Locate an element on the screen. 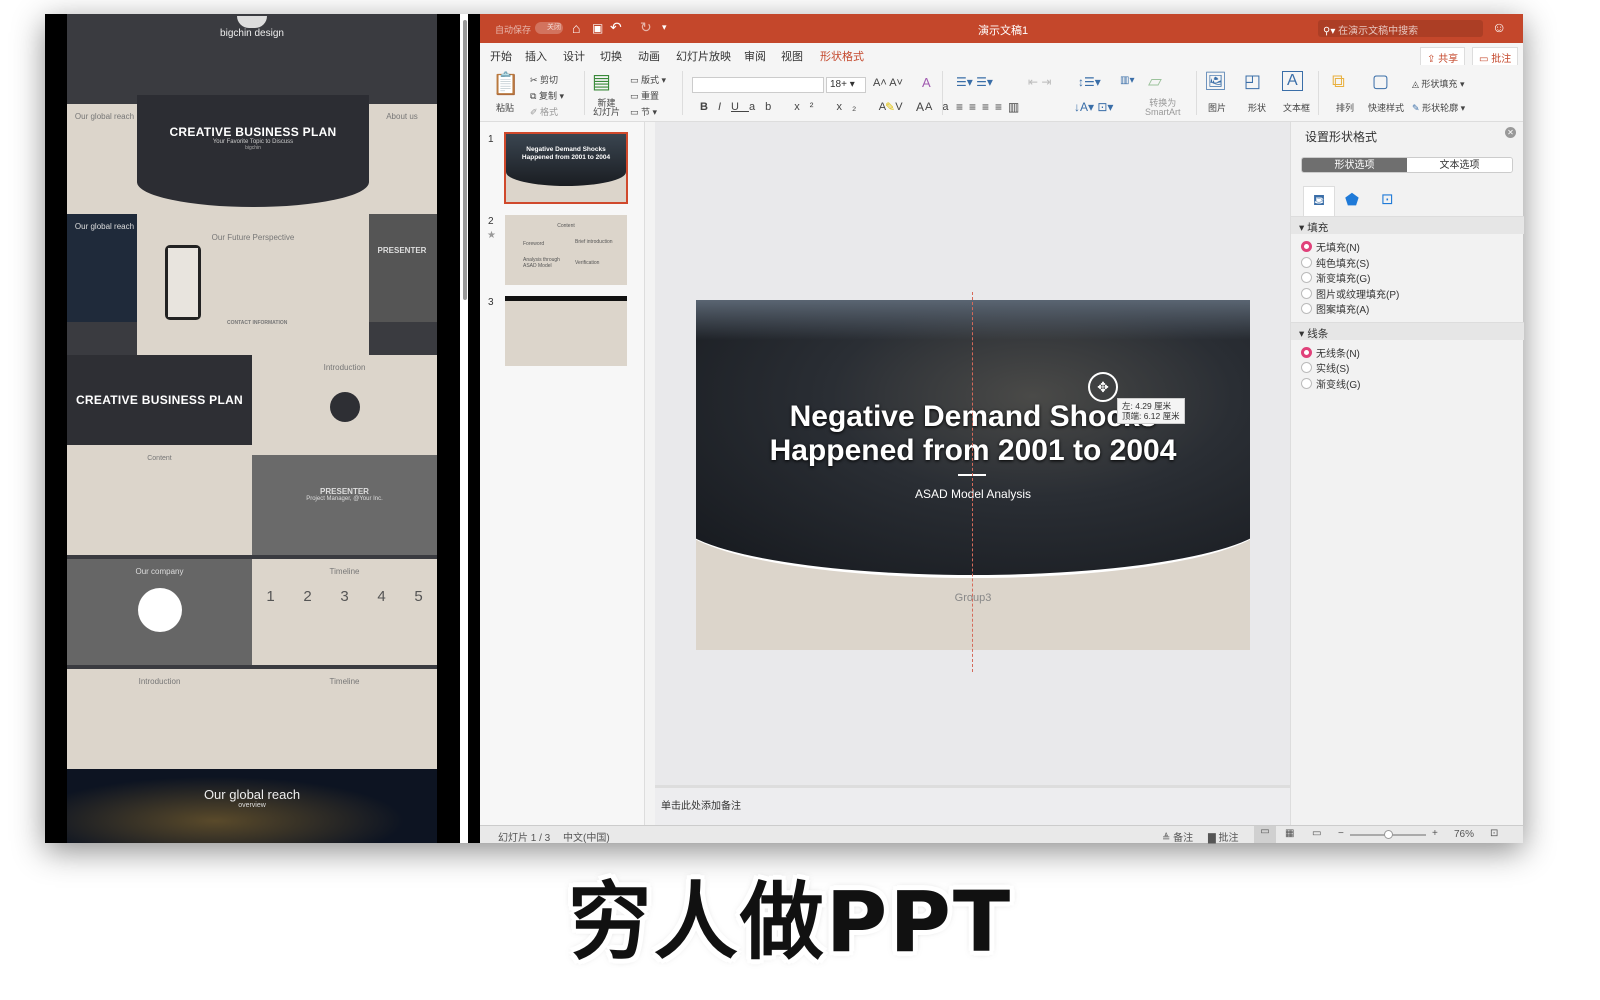 This screenshot has width=1600, height=1000. autosave-toggle: 关闭 is located at coordinates (549, 28).